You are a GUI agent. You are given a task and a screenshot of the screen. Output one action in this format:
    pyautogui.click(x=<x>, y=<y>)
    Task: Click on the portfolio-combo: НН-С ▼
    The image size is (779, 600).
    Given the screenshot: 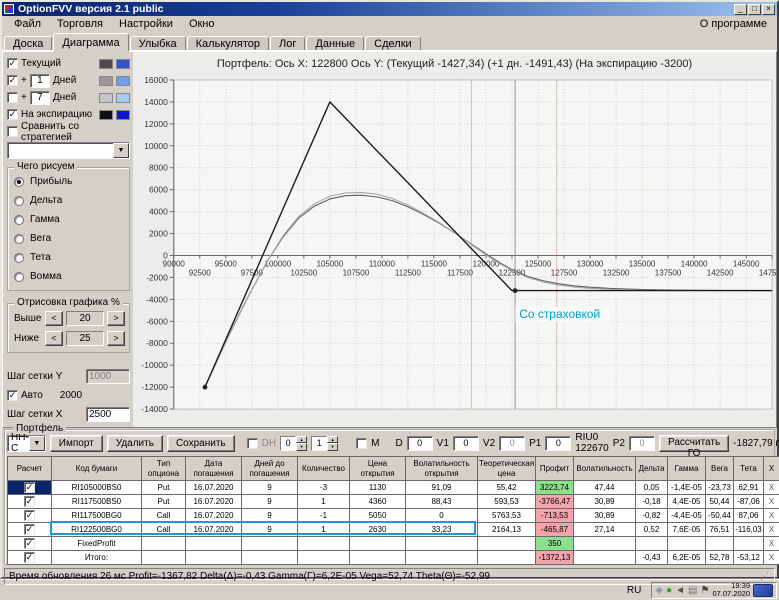 What is the action you would take?
    pyautogui.click(x=26, y=443)
    